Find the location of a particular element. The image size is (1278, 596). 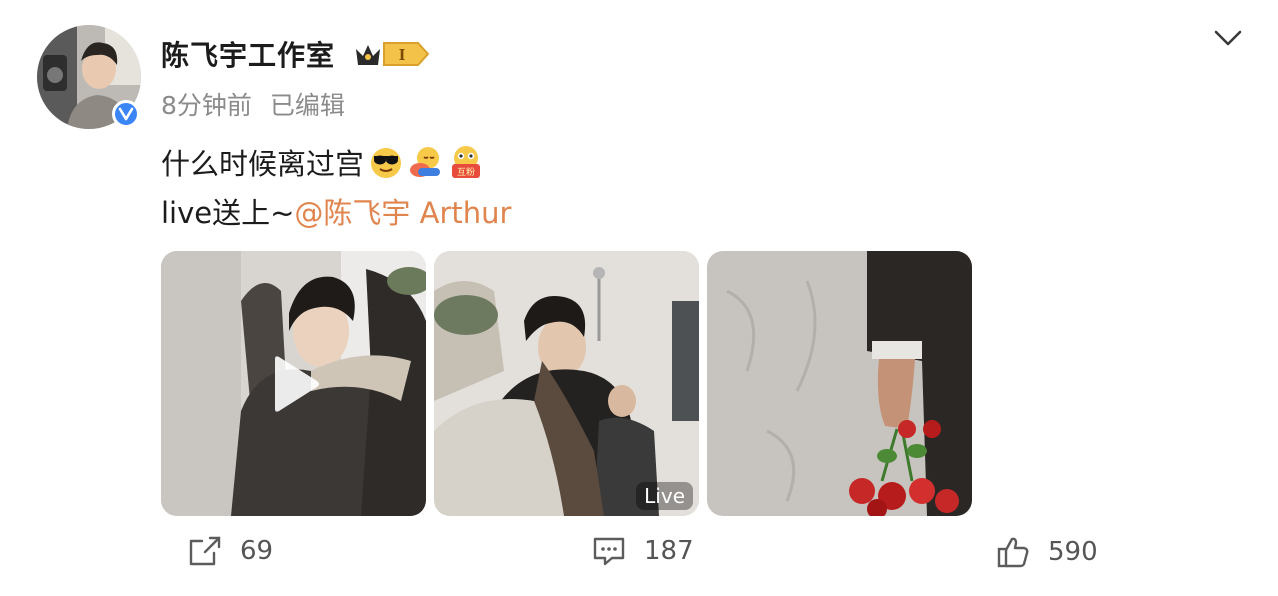

chevron-down-icon is located at coordinates (1228, 39).